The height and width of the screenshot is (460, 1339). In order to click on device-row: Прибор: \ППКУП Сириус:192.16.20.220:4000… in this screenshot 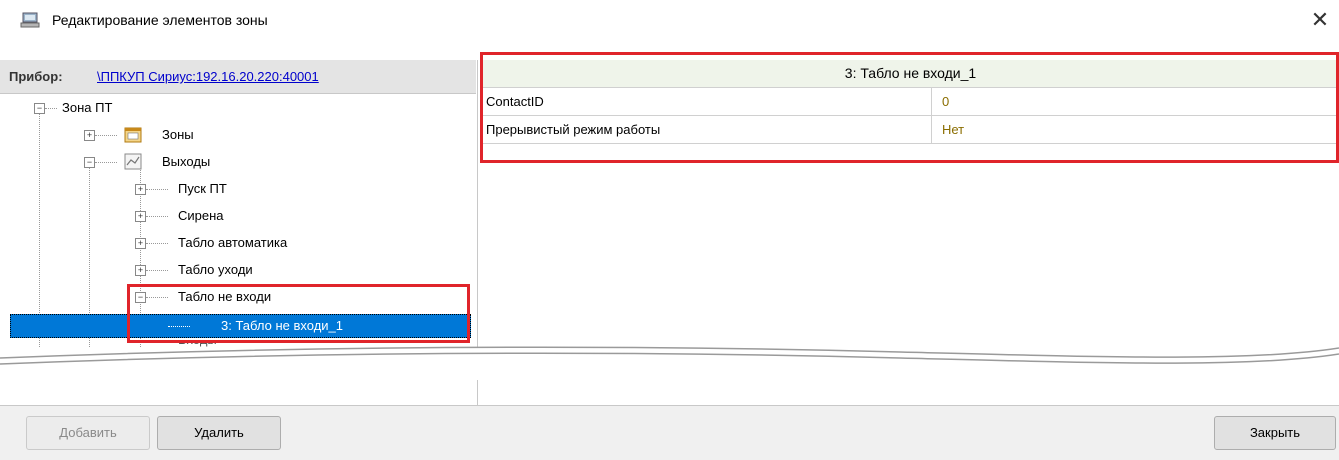, I will do `click(238, 77)`.